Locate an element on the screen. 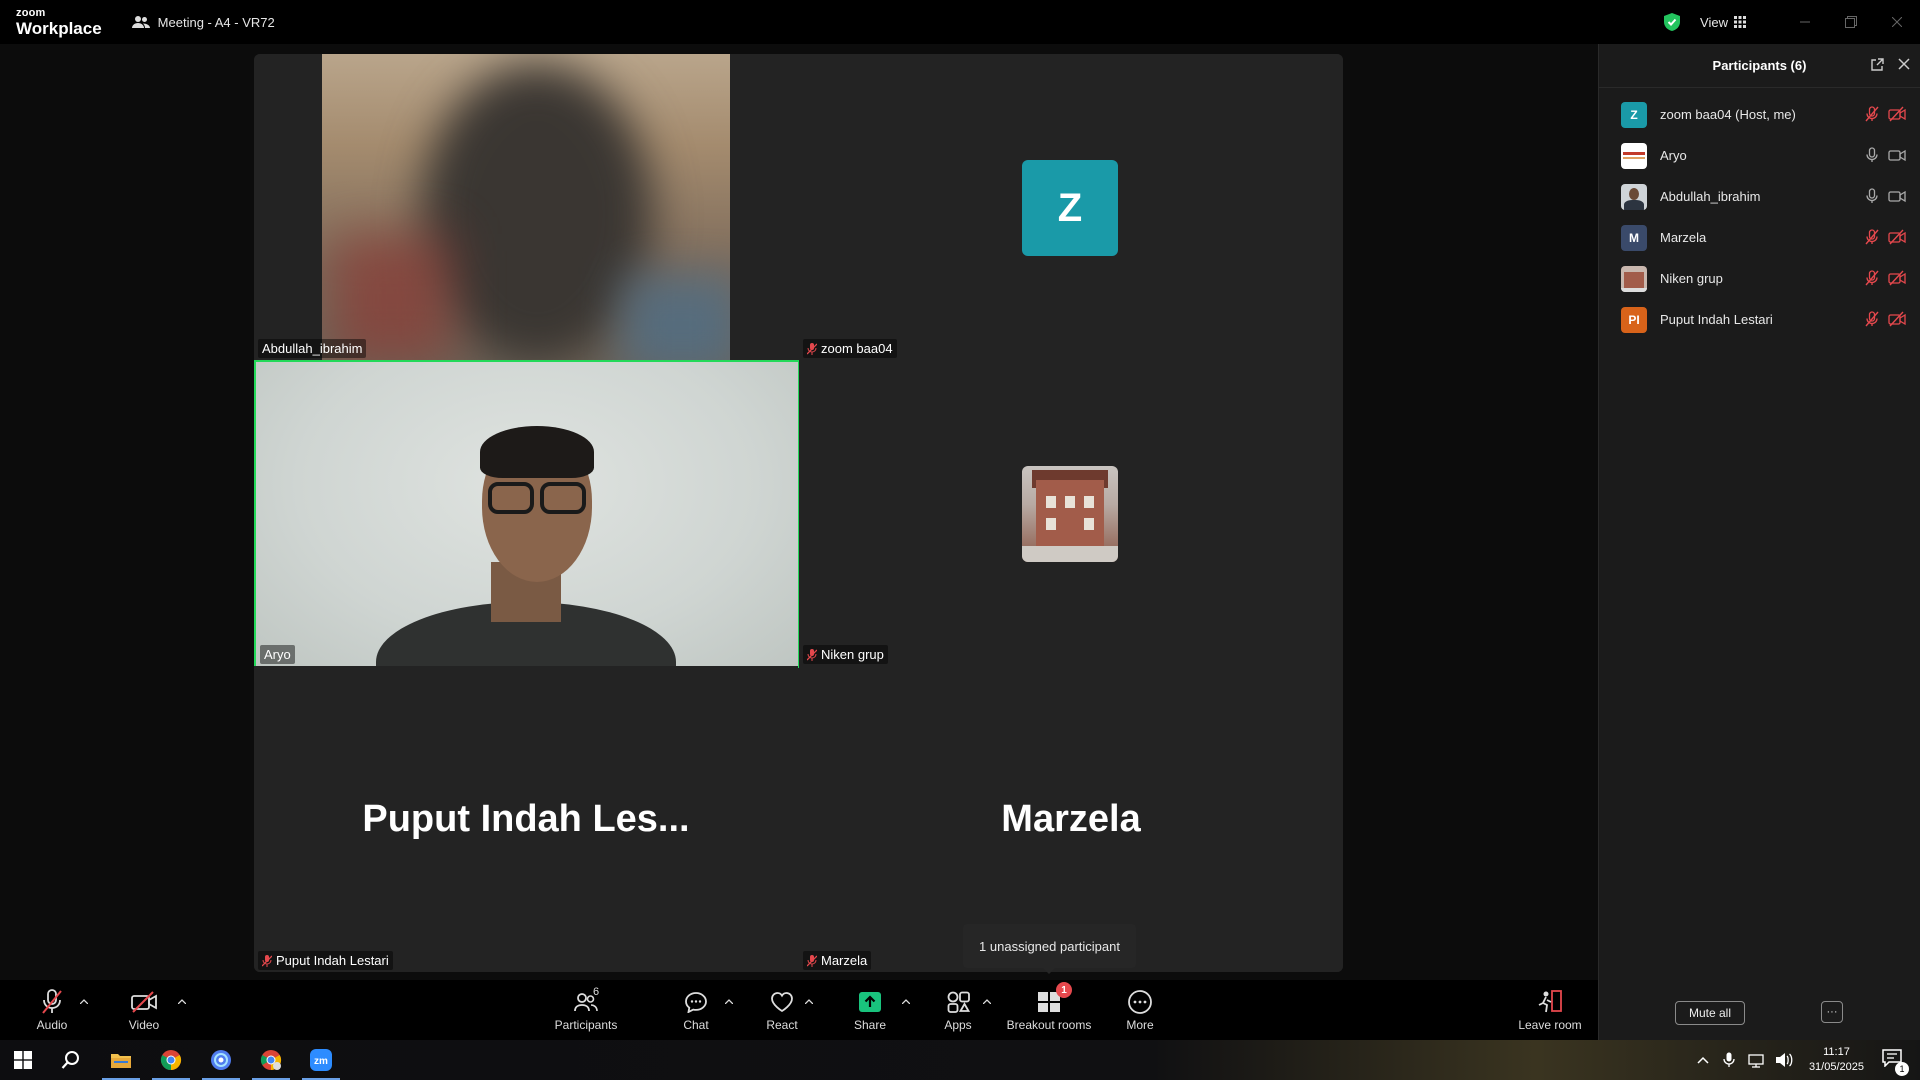  notification-center-button: 1 is located at coordinates (1895, 1062).